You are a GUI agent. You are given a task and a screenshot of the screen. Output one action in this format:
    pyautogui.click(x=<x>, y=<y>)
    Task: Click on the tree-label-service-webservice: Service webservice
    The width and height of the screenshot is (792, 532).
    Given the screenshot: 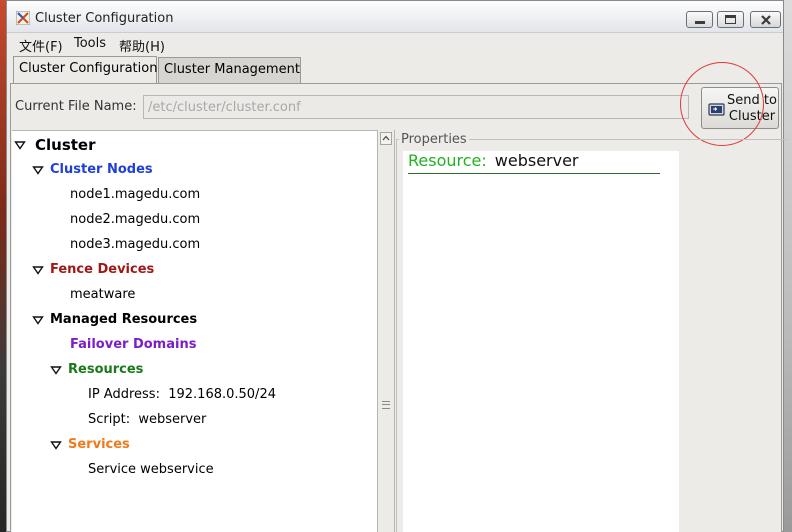 What is the action you would take?
    pyautogui.click(x=151, y=469)
    